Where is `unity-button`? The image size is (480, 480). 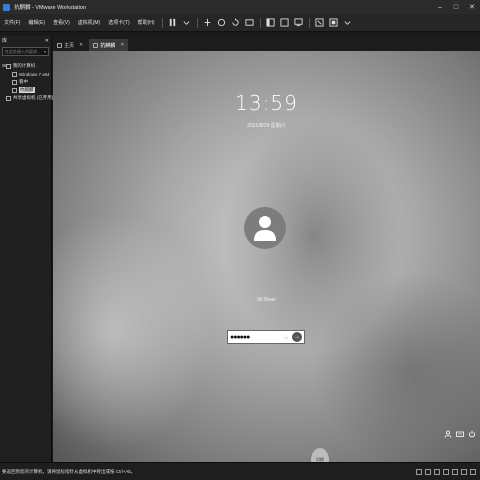 unity-button is located at coordinates (334, 23).